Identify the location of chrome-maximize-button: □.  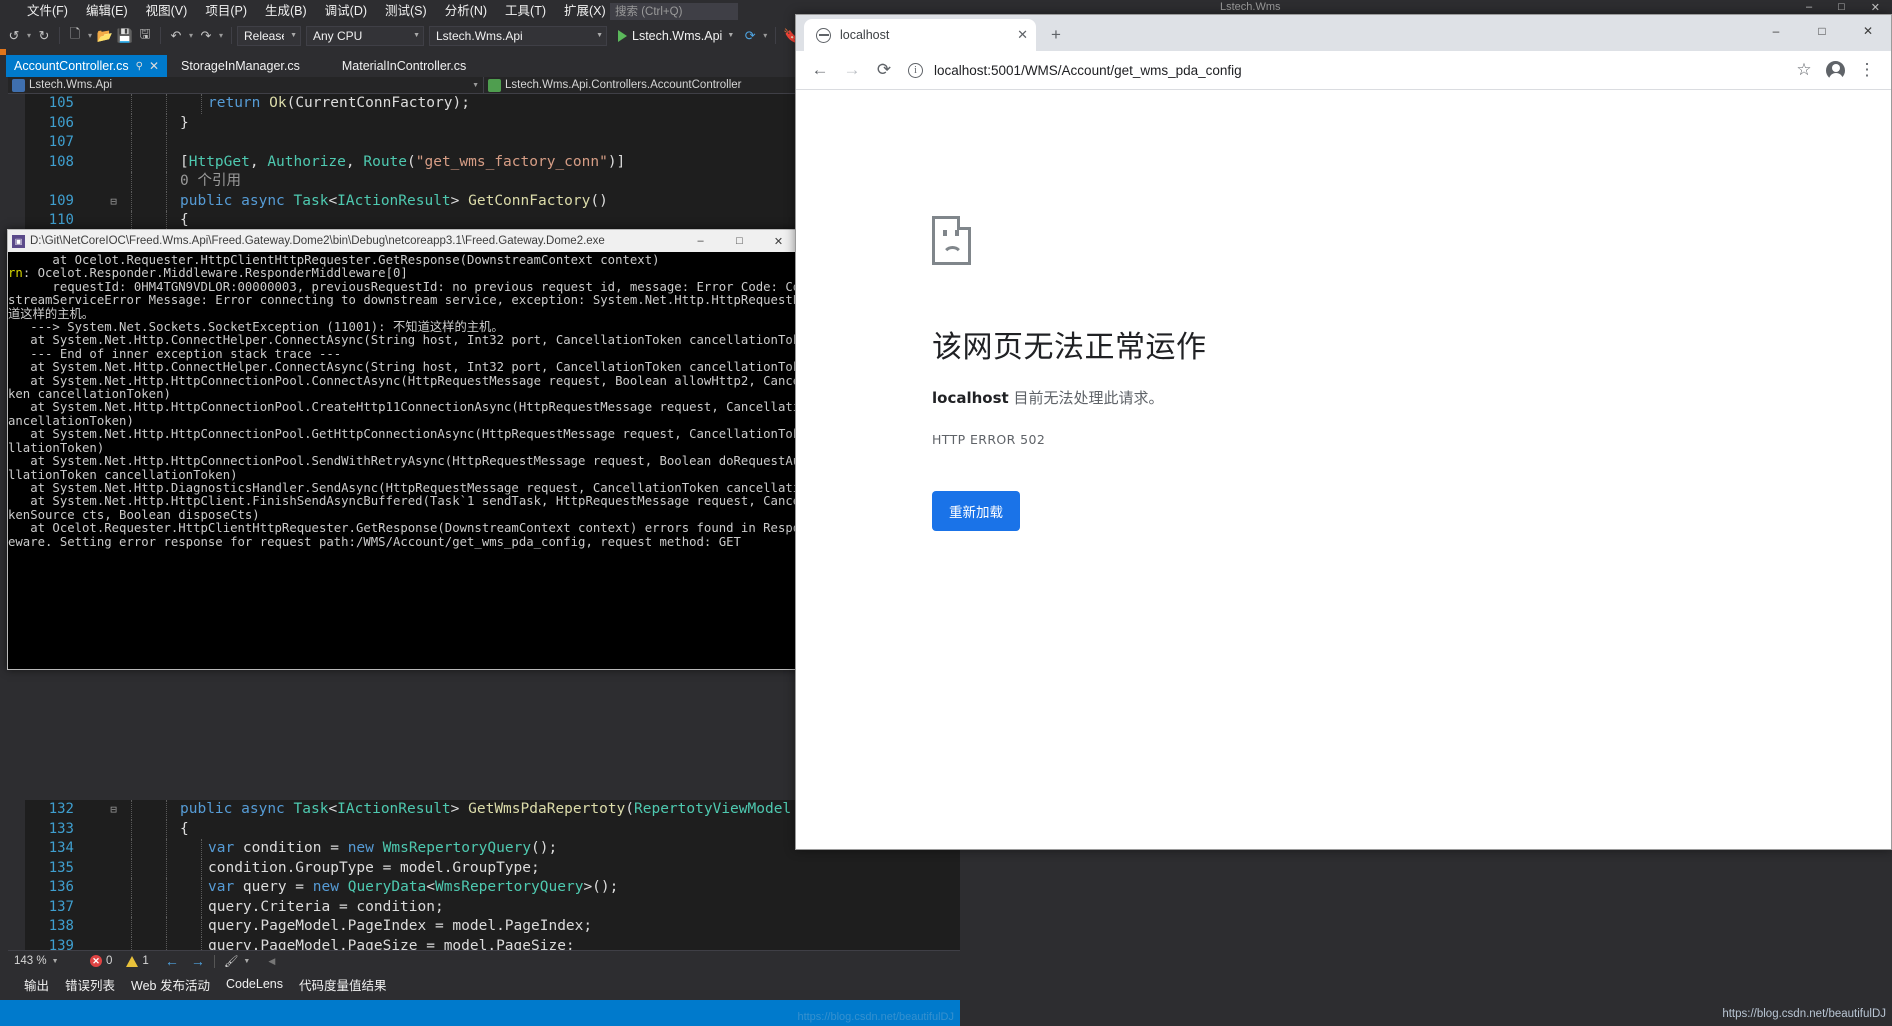
(1822, 30).